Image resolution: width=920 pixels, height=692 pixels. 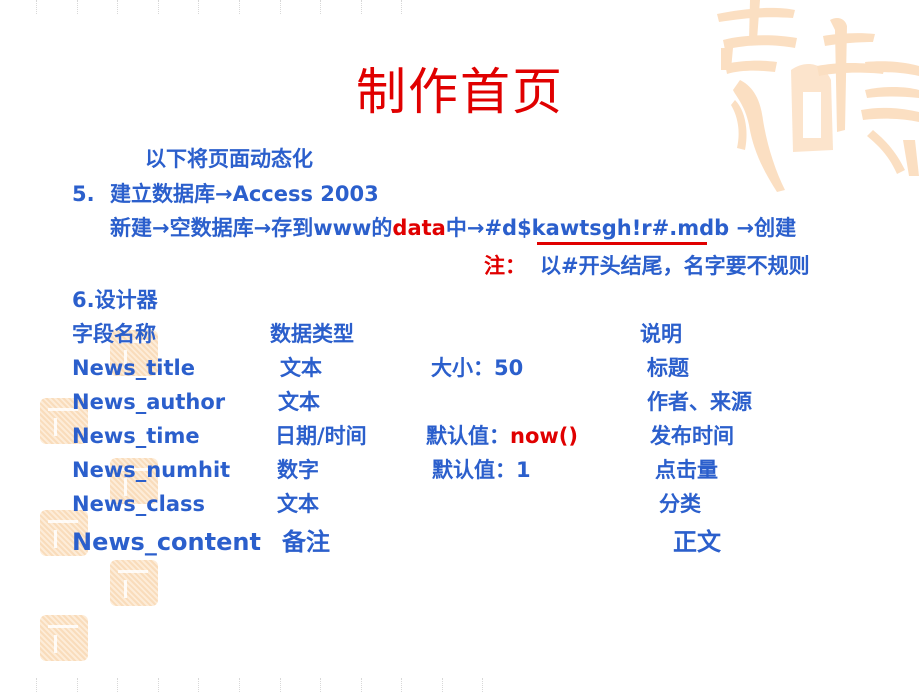 I want to click on step5-data-folder: data, so click(x=419, y=228).